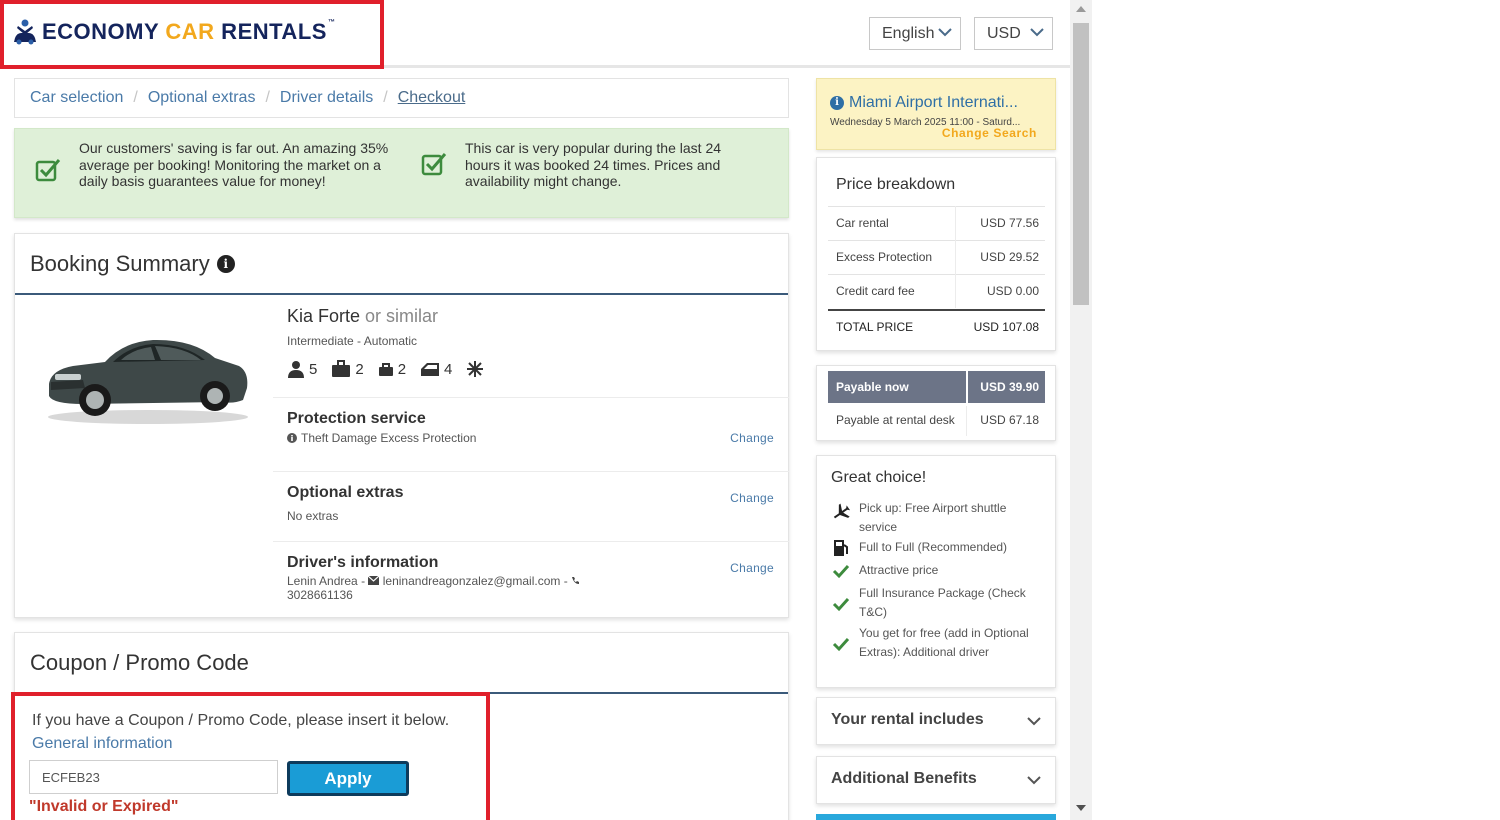  Describe the element at coordinates (430, 369) in the screenshot. I see `car-door-icon` at that location.